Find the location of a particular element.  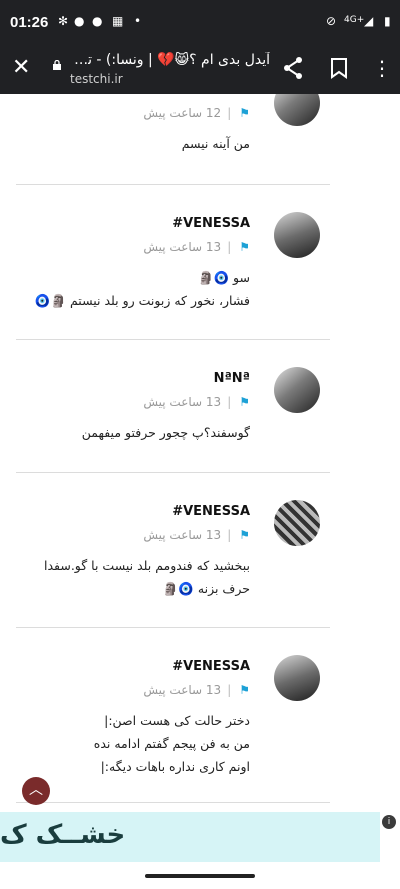

comment-meta: ⚑|12 ساعت پیش is located at coordinates (196, 113).